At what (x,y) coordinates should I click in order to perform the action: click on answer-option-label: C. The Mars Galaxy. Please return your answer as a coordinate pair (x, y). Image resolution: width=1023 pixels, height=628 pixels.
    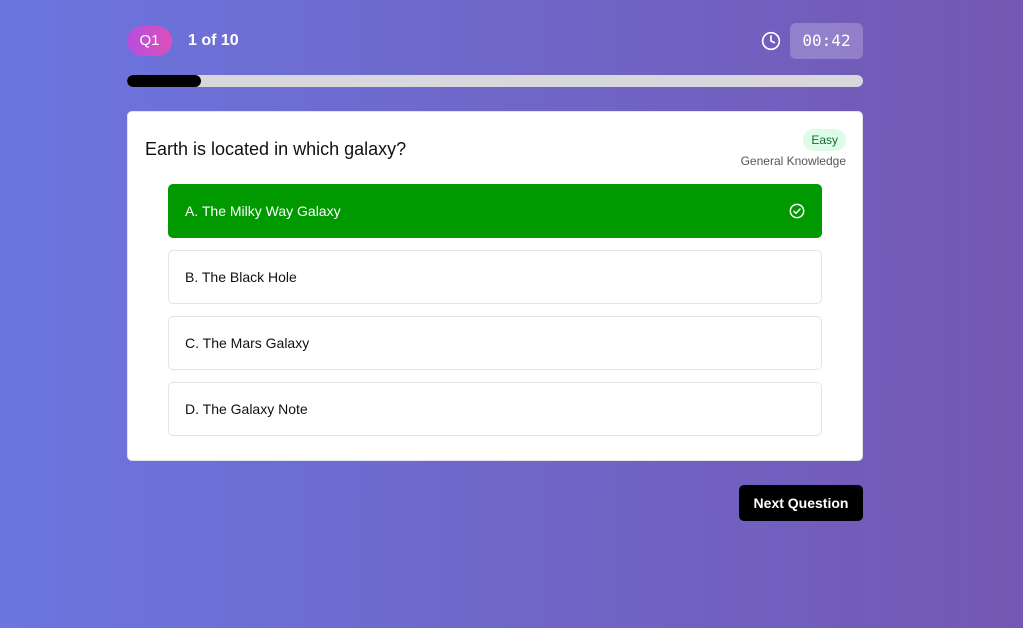
    Looking at the image, I should click on (247, 343).